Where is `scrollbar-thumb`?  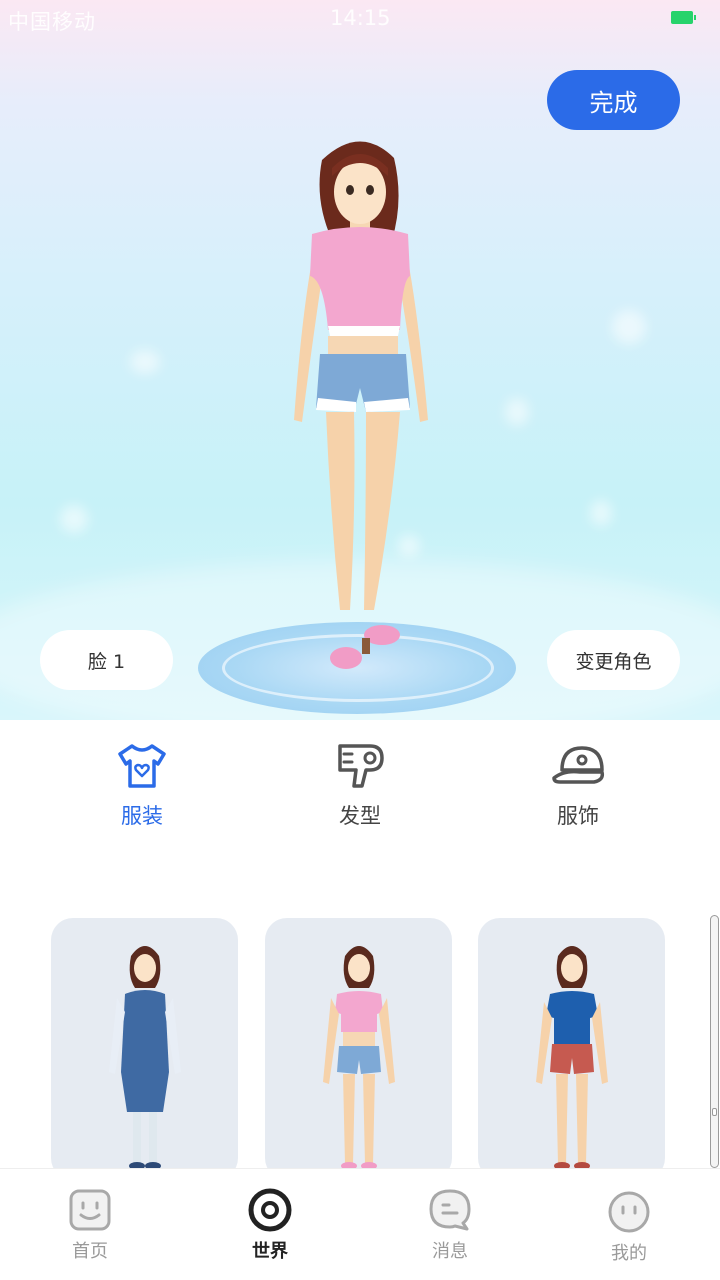 scrollbar-thumb is located at coordinates (714, 1112).